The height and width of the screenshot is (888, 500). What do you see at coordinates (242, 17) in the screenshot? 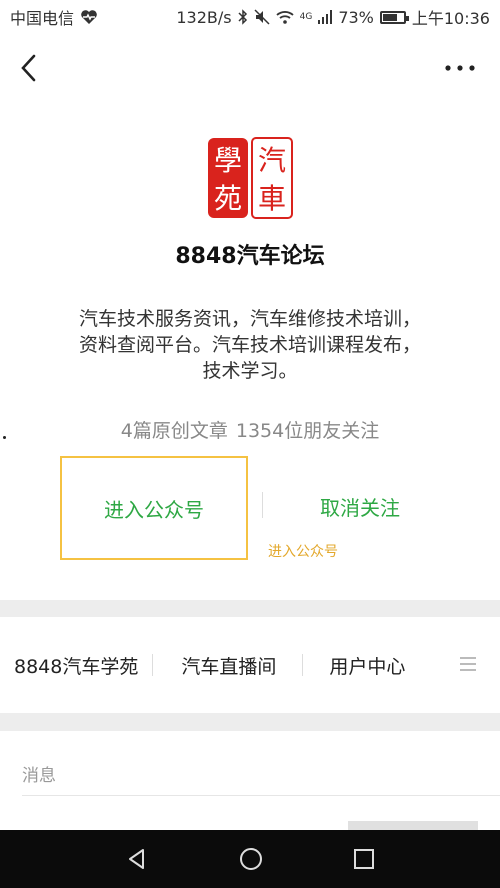
I see `bluetooth-icon` at bounding box center [242, 17].